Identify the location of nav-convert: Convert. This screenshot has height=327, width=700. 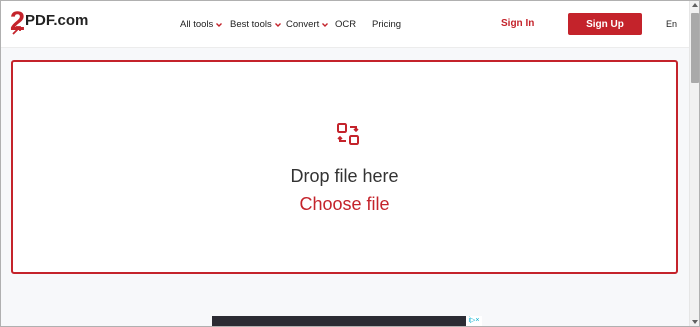
(307, 24).